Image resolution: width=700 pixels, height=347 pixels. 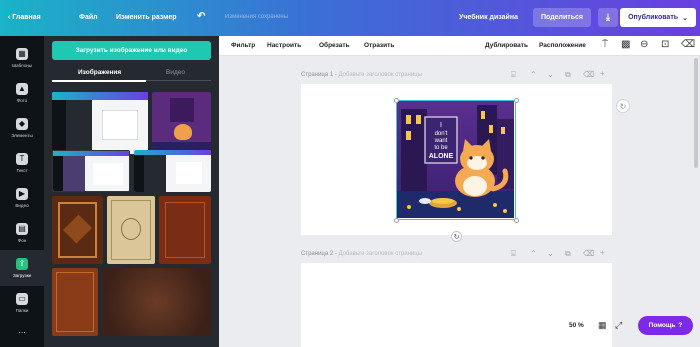 I want to click on file-menu: Файл, so click(x=88, y=17).